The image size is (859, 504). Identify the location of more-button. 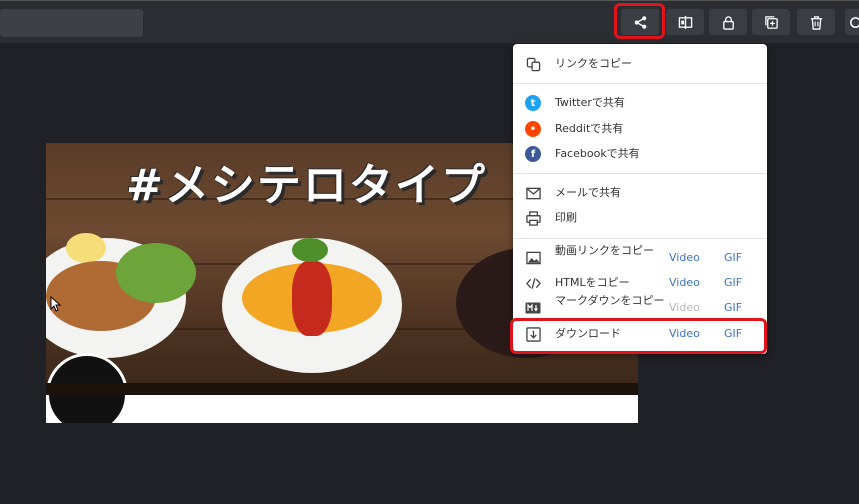
(852, 22).